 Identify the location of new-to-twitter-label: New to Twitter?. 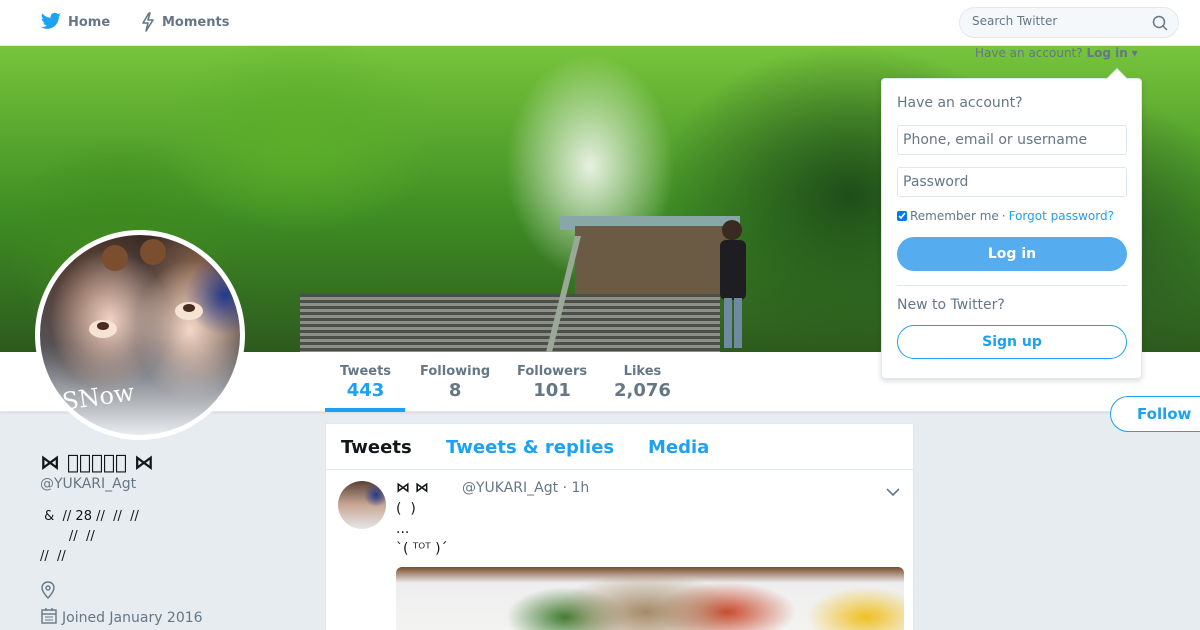
(951, 305).